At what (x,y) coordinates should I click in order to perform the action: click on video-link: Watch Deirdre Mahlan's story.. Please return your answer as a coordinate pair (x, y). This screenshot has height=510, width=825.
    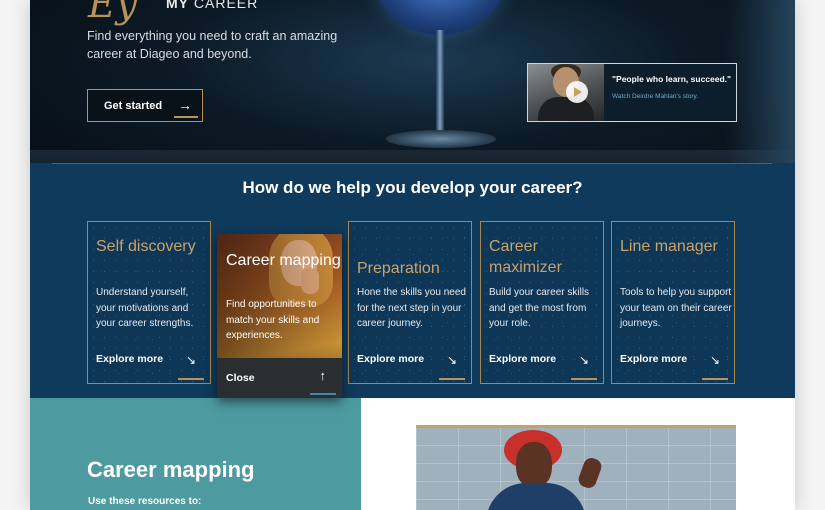
    Looking at the image, I should click on (671, 96).